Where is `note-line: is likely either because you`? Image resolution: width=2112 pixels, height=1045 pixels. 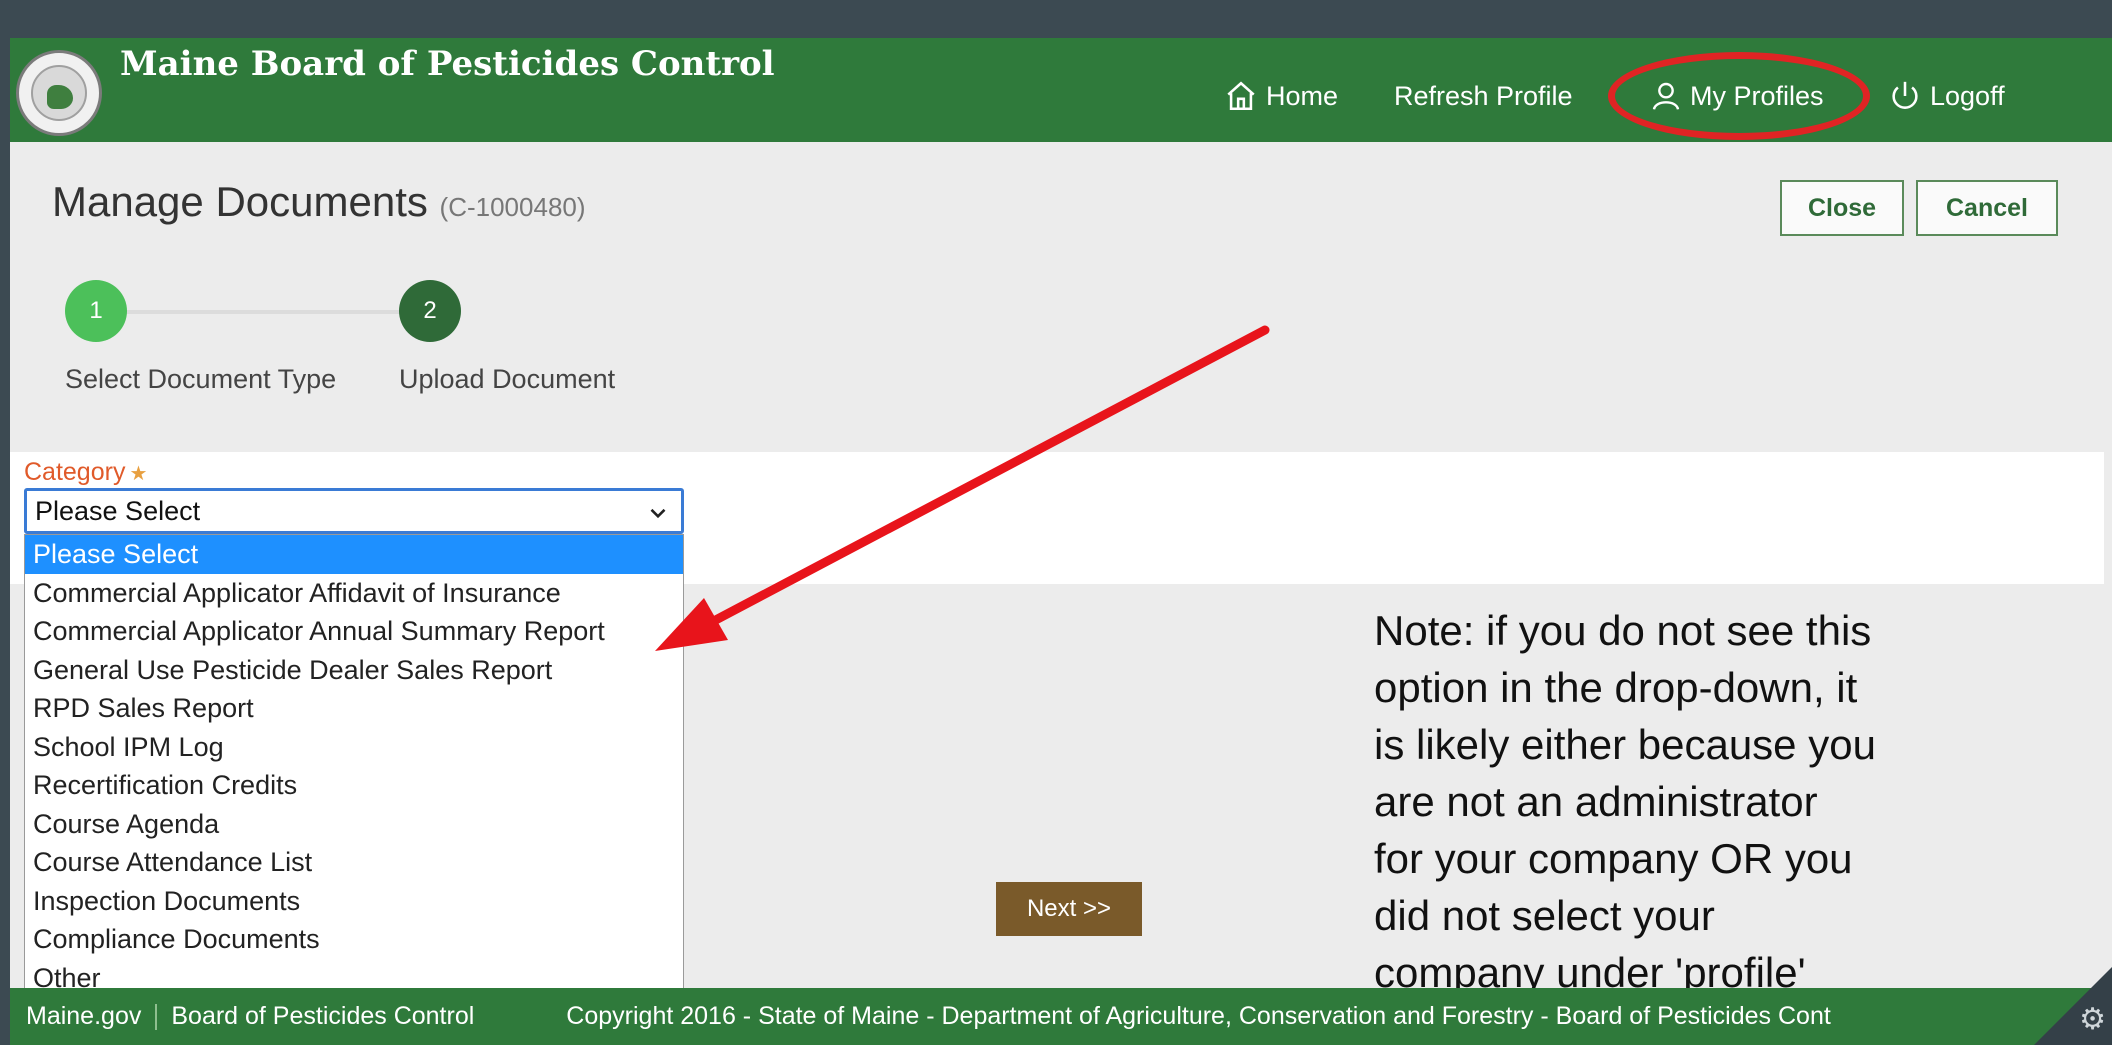
note-line: is likely either because you is located at coordinates (1625, 744).